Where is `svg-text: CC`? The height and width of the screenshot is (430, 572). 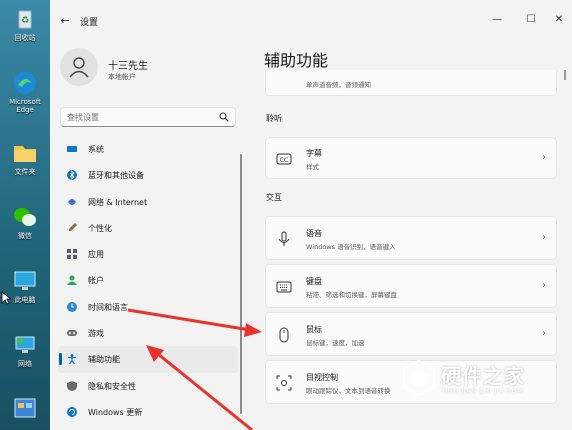
svg-text: CC is located at coordinates (284, 160).